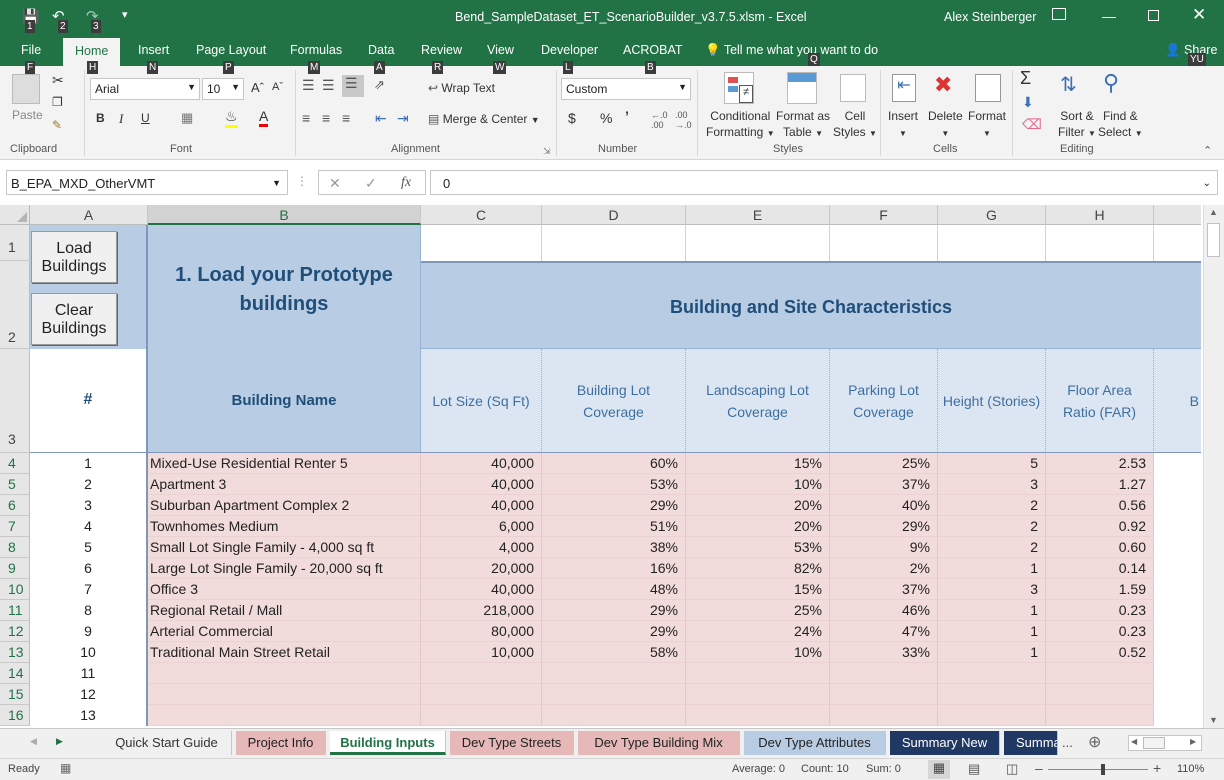 This screenshot has width=1224, height=780. I want to click on row-number-cell: 8, so click(89, 610).